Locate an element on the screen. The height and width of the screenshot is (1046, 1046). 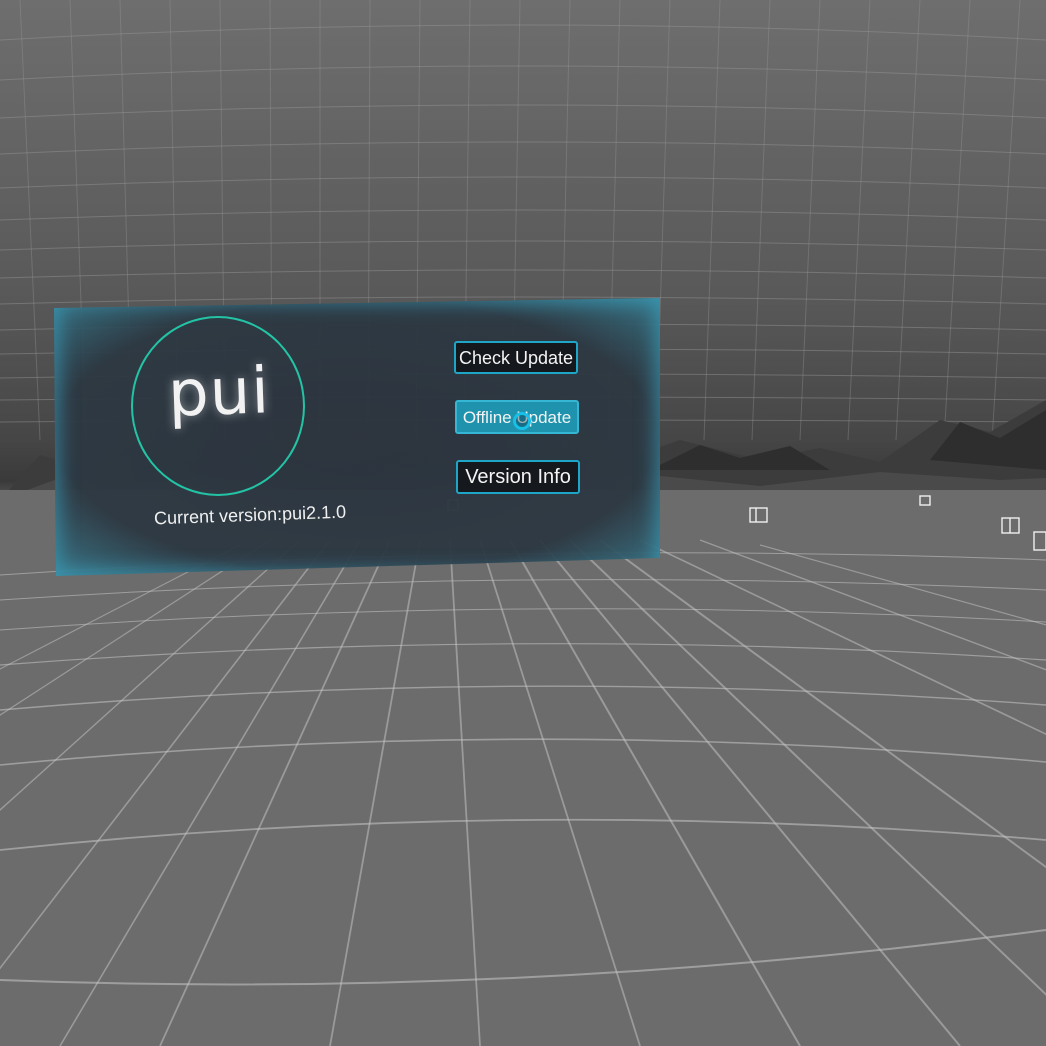
pui-logo: pui is located at coordinates (219, 393).